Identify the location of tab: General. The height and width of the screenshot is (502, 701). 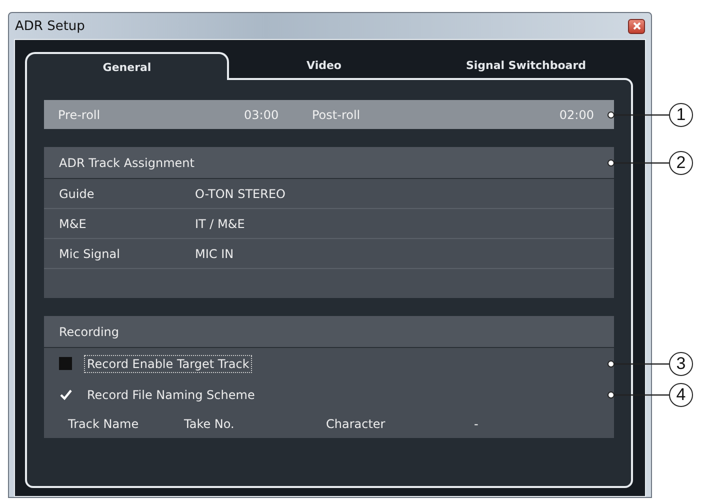
(127, 66).